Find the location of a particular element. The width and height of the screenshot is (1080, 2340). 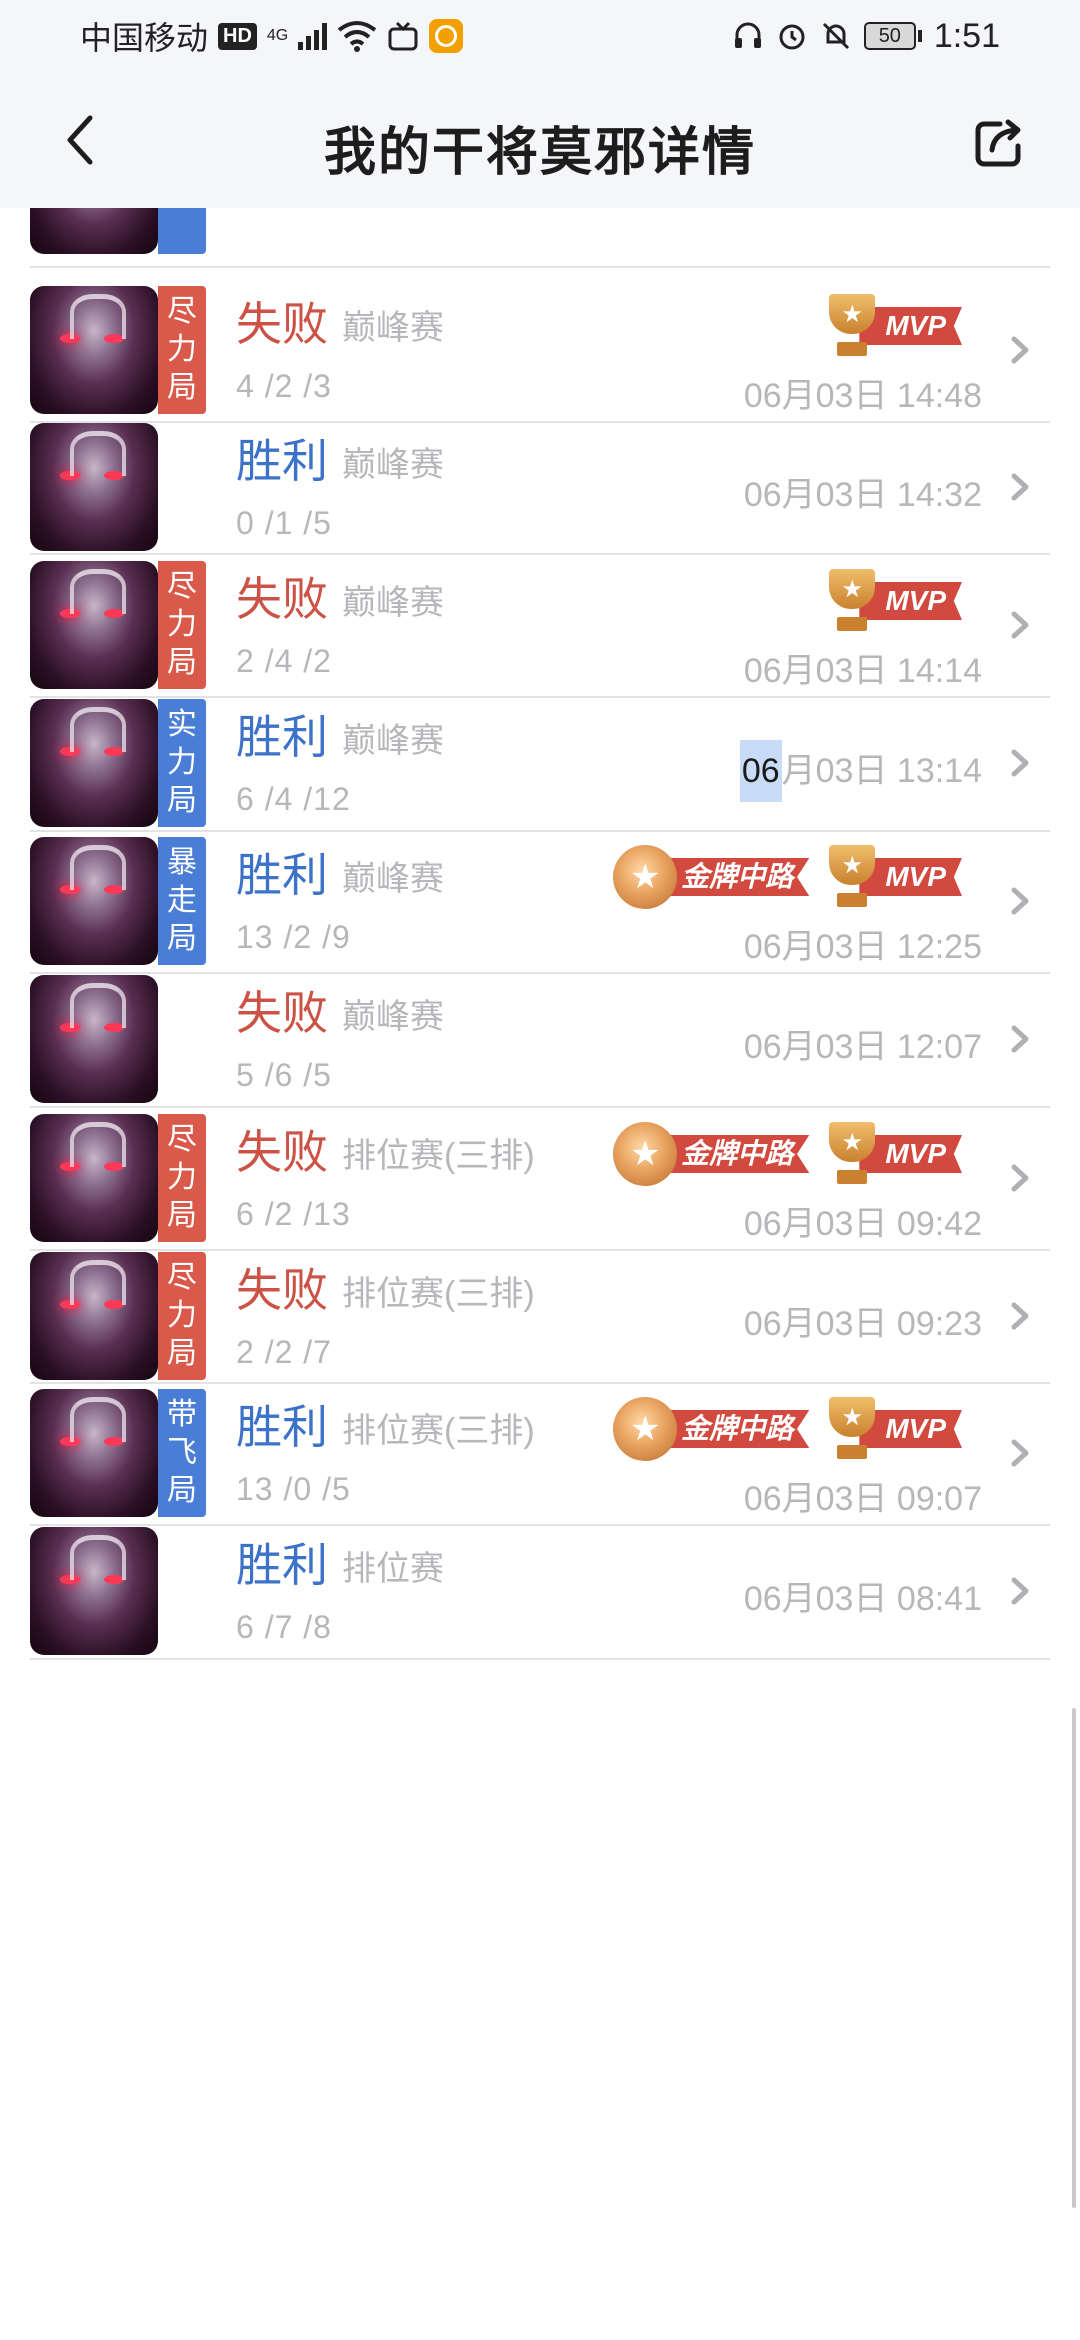

match-tag-char: 走 is located at coordinates (182, 900).